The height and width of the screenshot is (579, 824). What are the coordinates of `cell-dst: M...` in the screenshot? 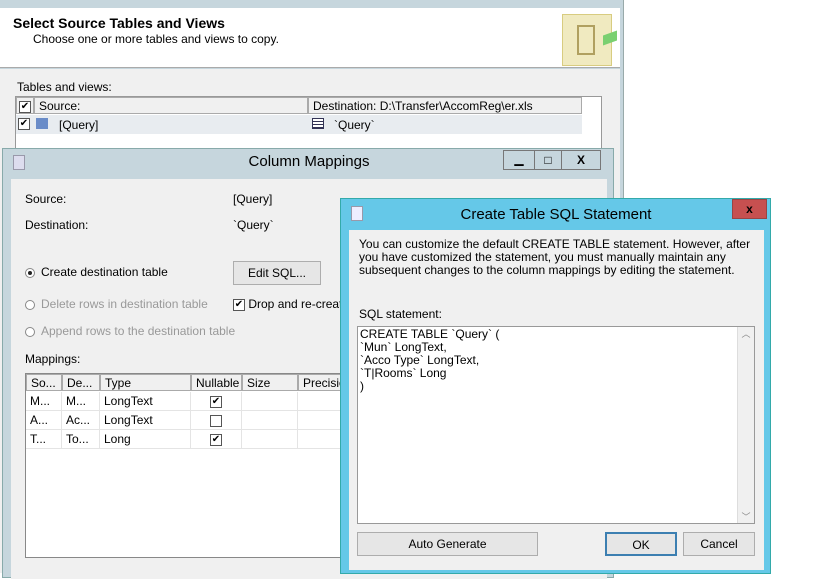 It's located at (81, 401).